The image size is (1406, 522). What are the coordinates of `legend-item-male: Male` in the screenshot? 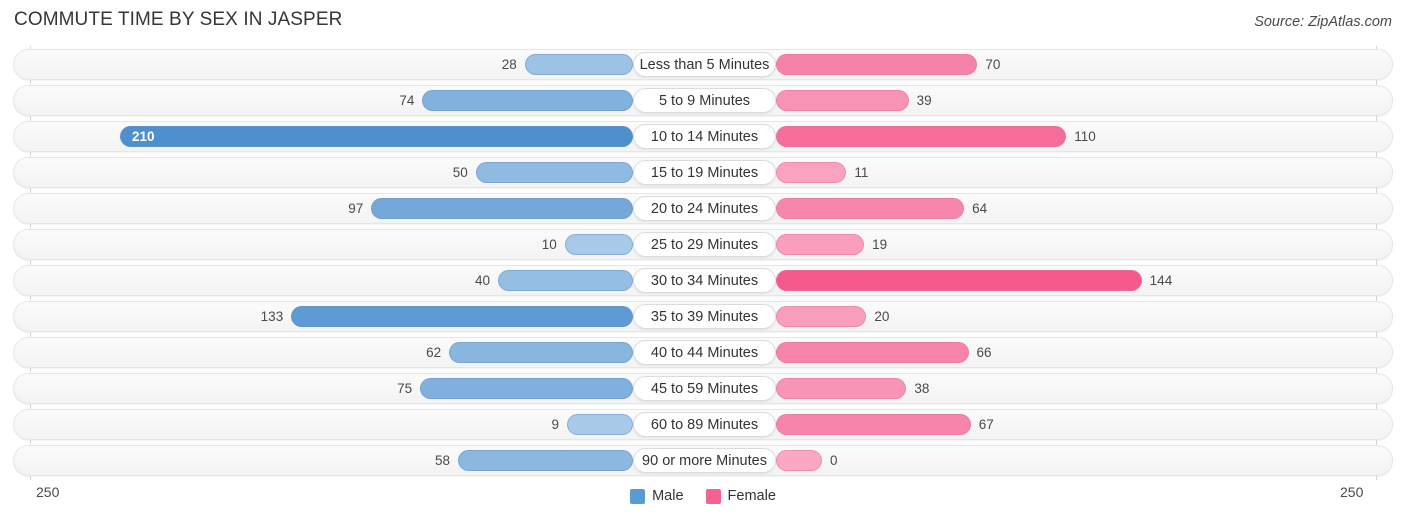 It's located at (657, 496).